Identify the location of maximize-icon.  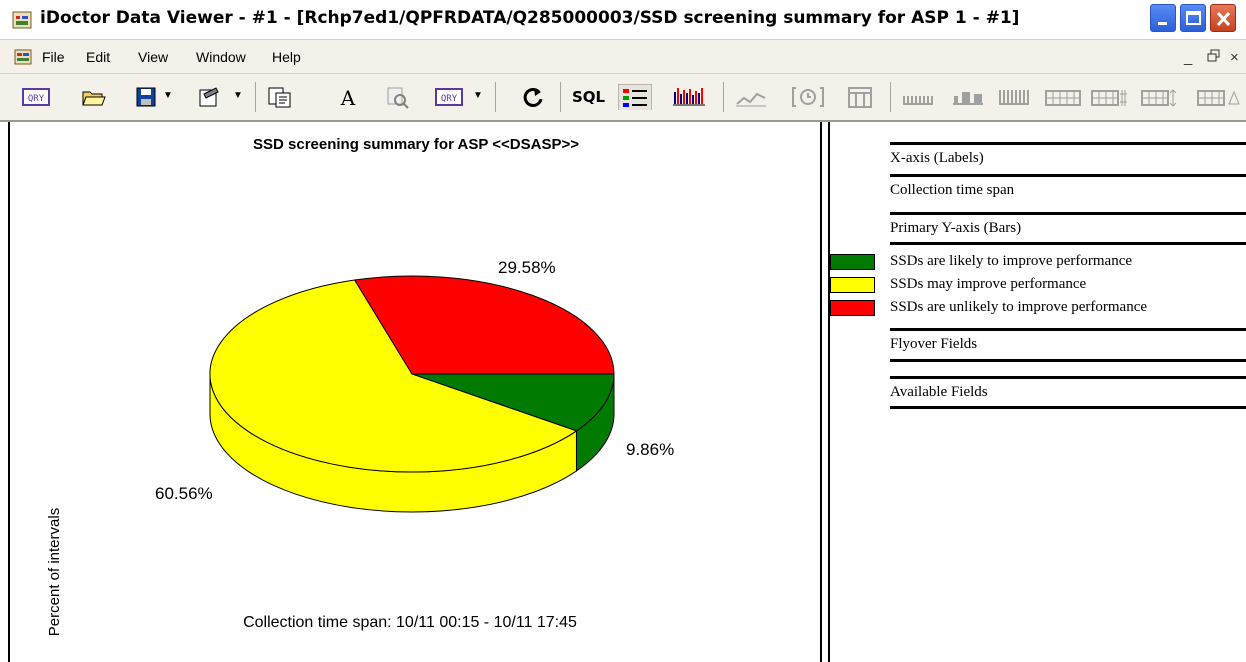
(1193, 18).